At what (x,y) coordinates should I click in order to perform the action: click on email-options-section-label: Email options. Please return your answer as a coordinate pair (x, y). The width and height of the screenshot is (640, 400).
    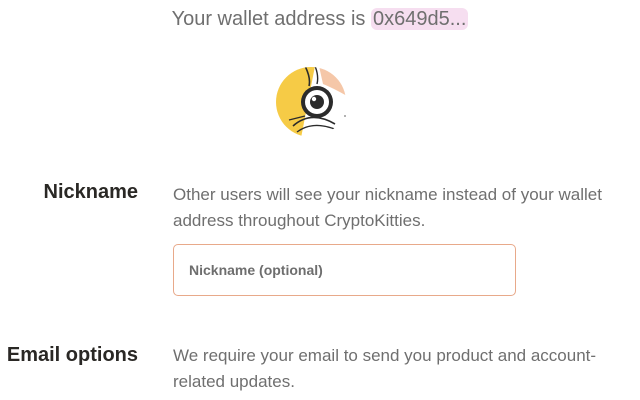
    Looking at the image, I should click on (72, 355).